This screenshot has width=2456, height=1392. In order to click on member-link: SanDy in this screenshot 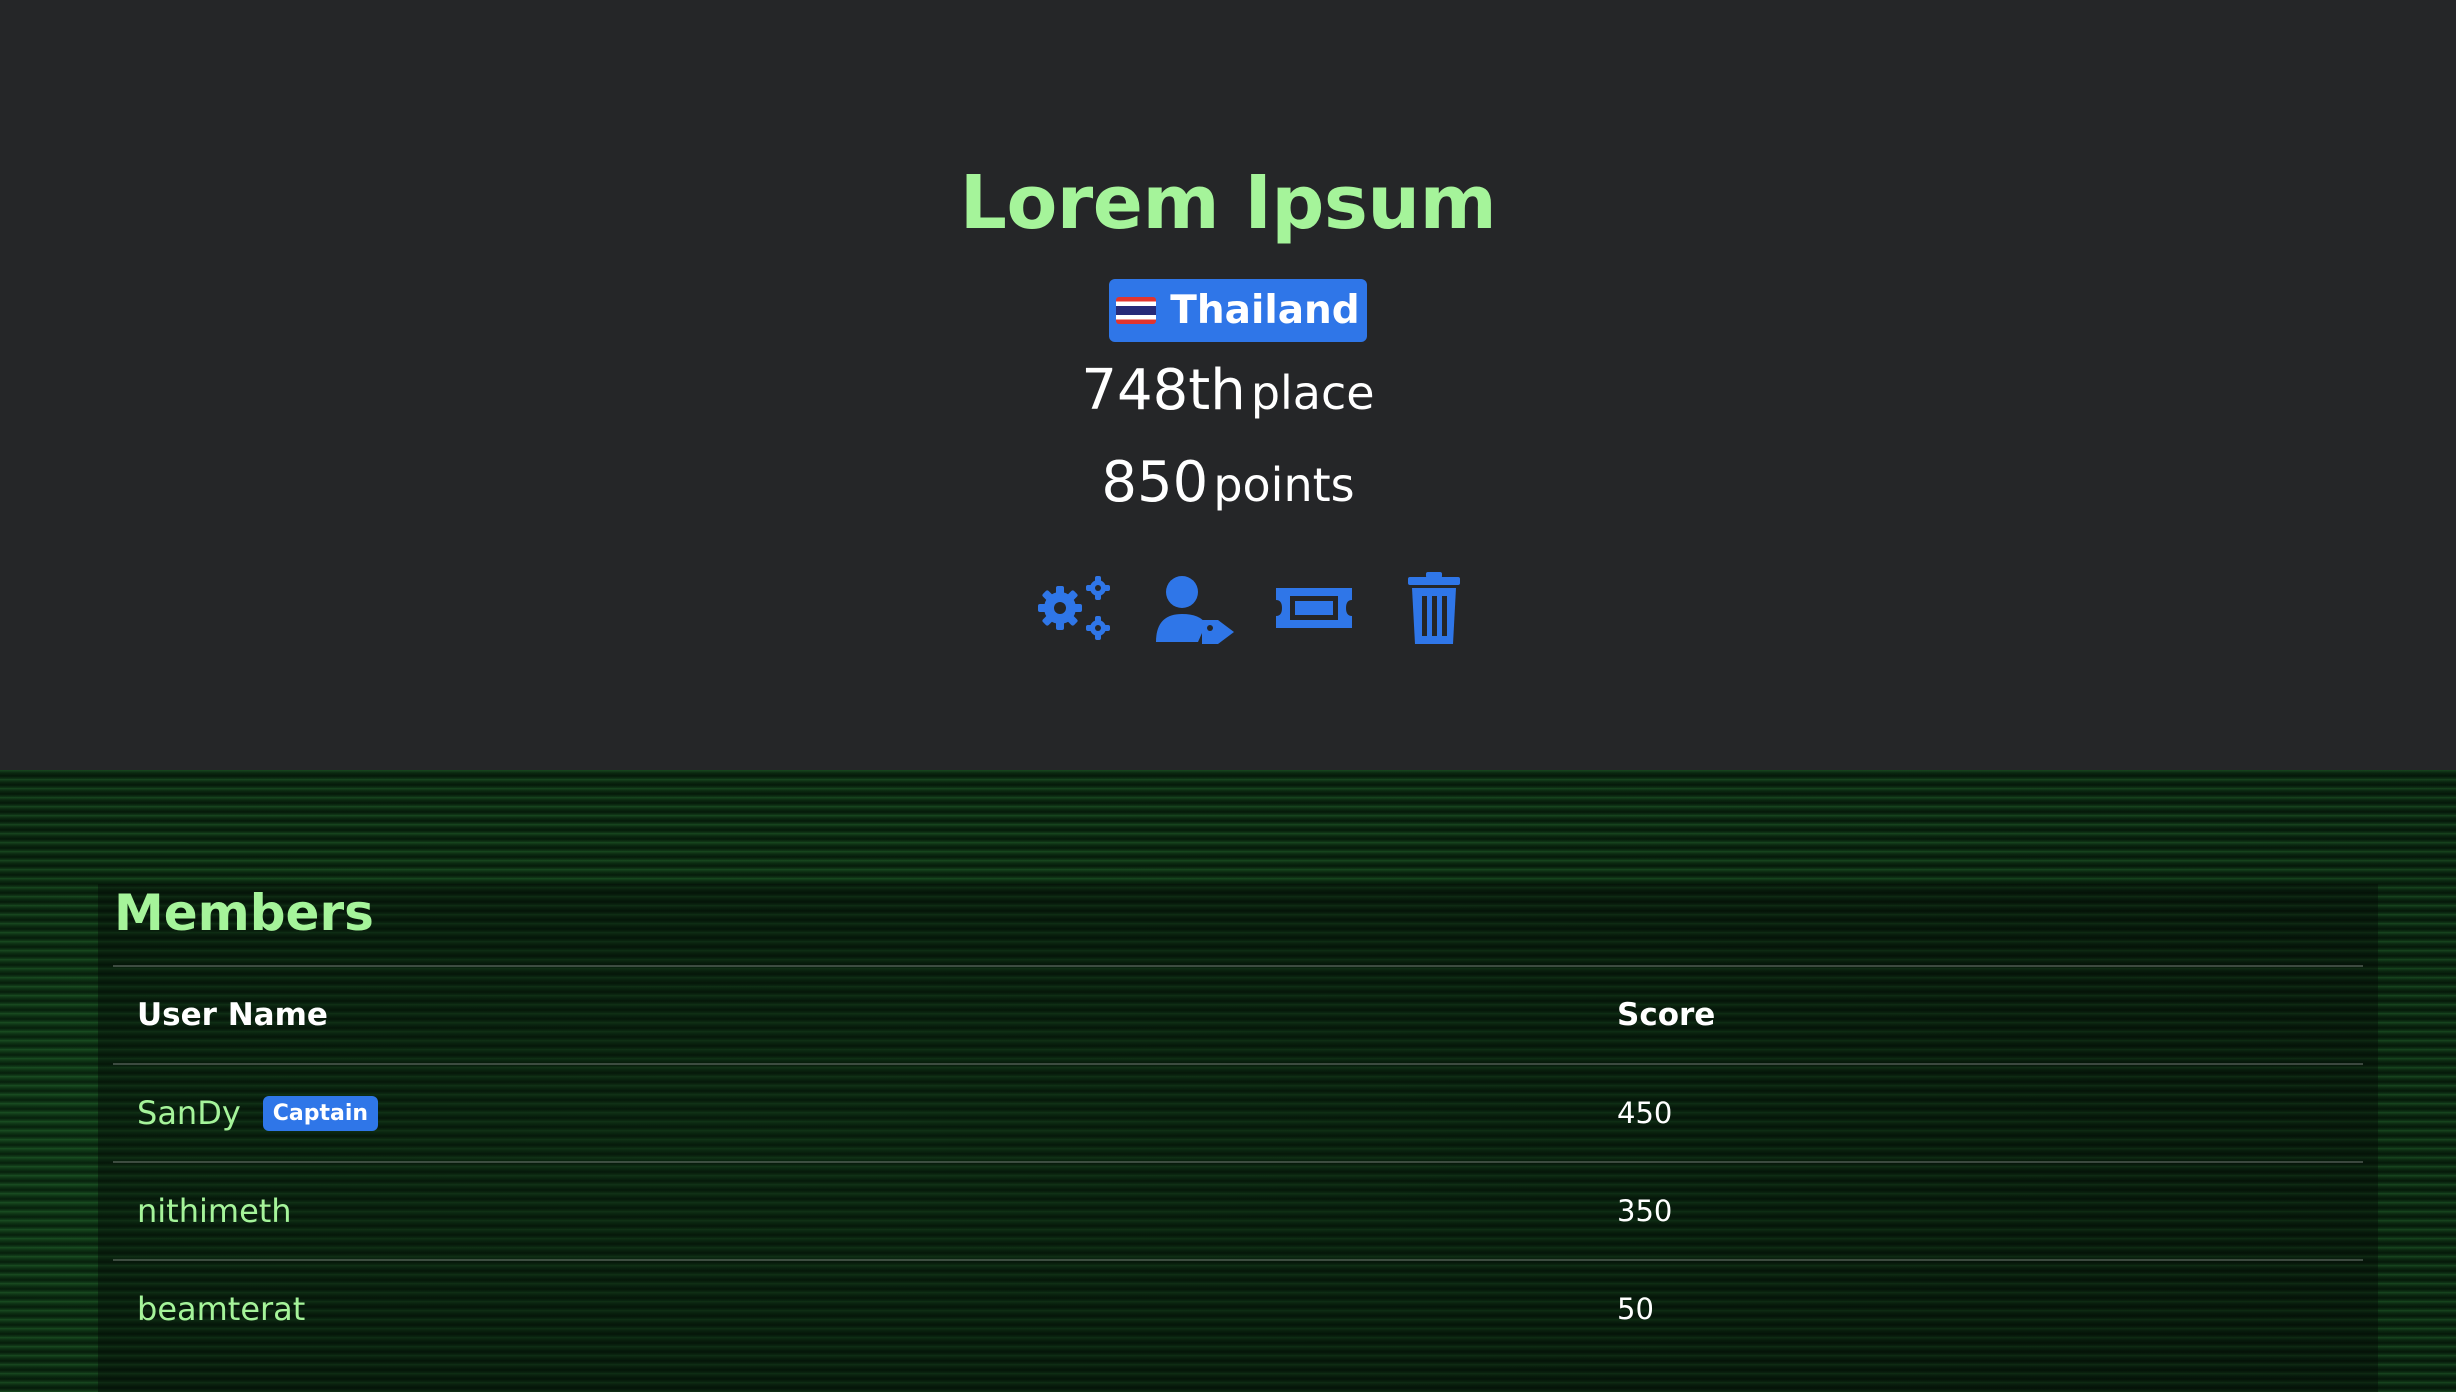, I will do `click(189, 1113)`.